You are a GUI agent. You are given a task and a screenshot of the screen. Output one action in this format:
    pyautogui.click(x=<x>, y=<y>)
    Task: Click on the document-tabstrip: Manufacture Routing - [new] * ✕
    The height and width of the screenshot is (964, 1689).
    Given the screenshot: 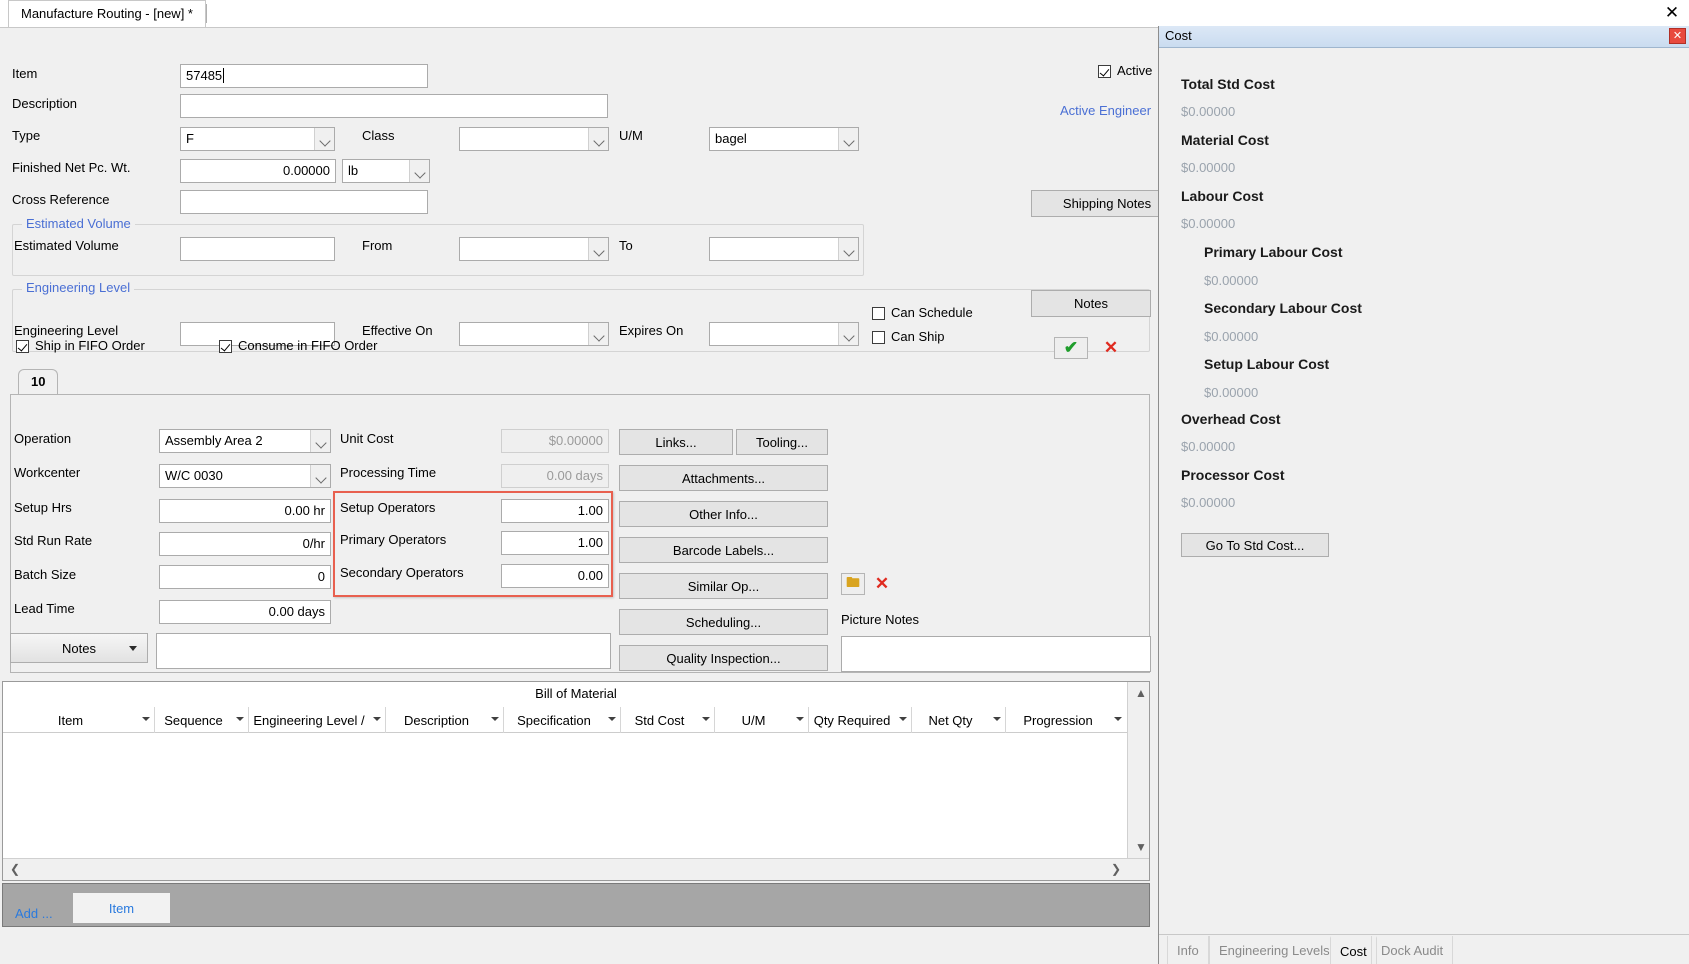 What is the action you would take?
    pyautogui.click(x=844, y=14)
    